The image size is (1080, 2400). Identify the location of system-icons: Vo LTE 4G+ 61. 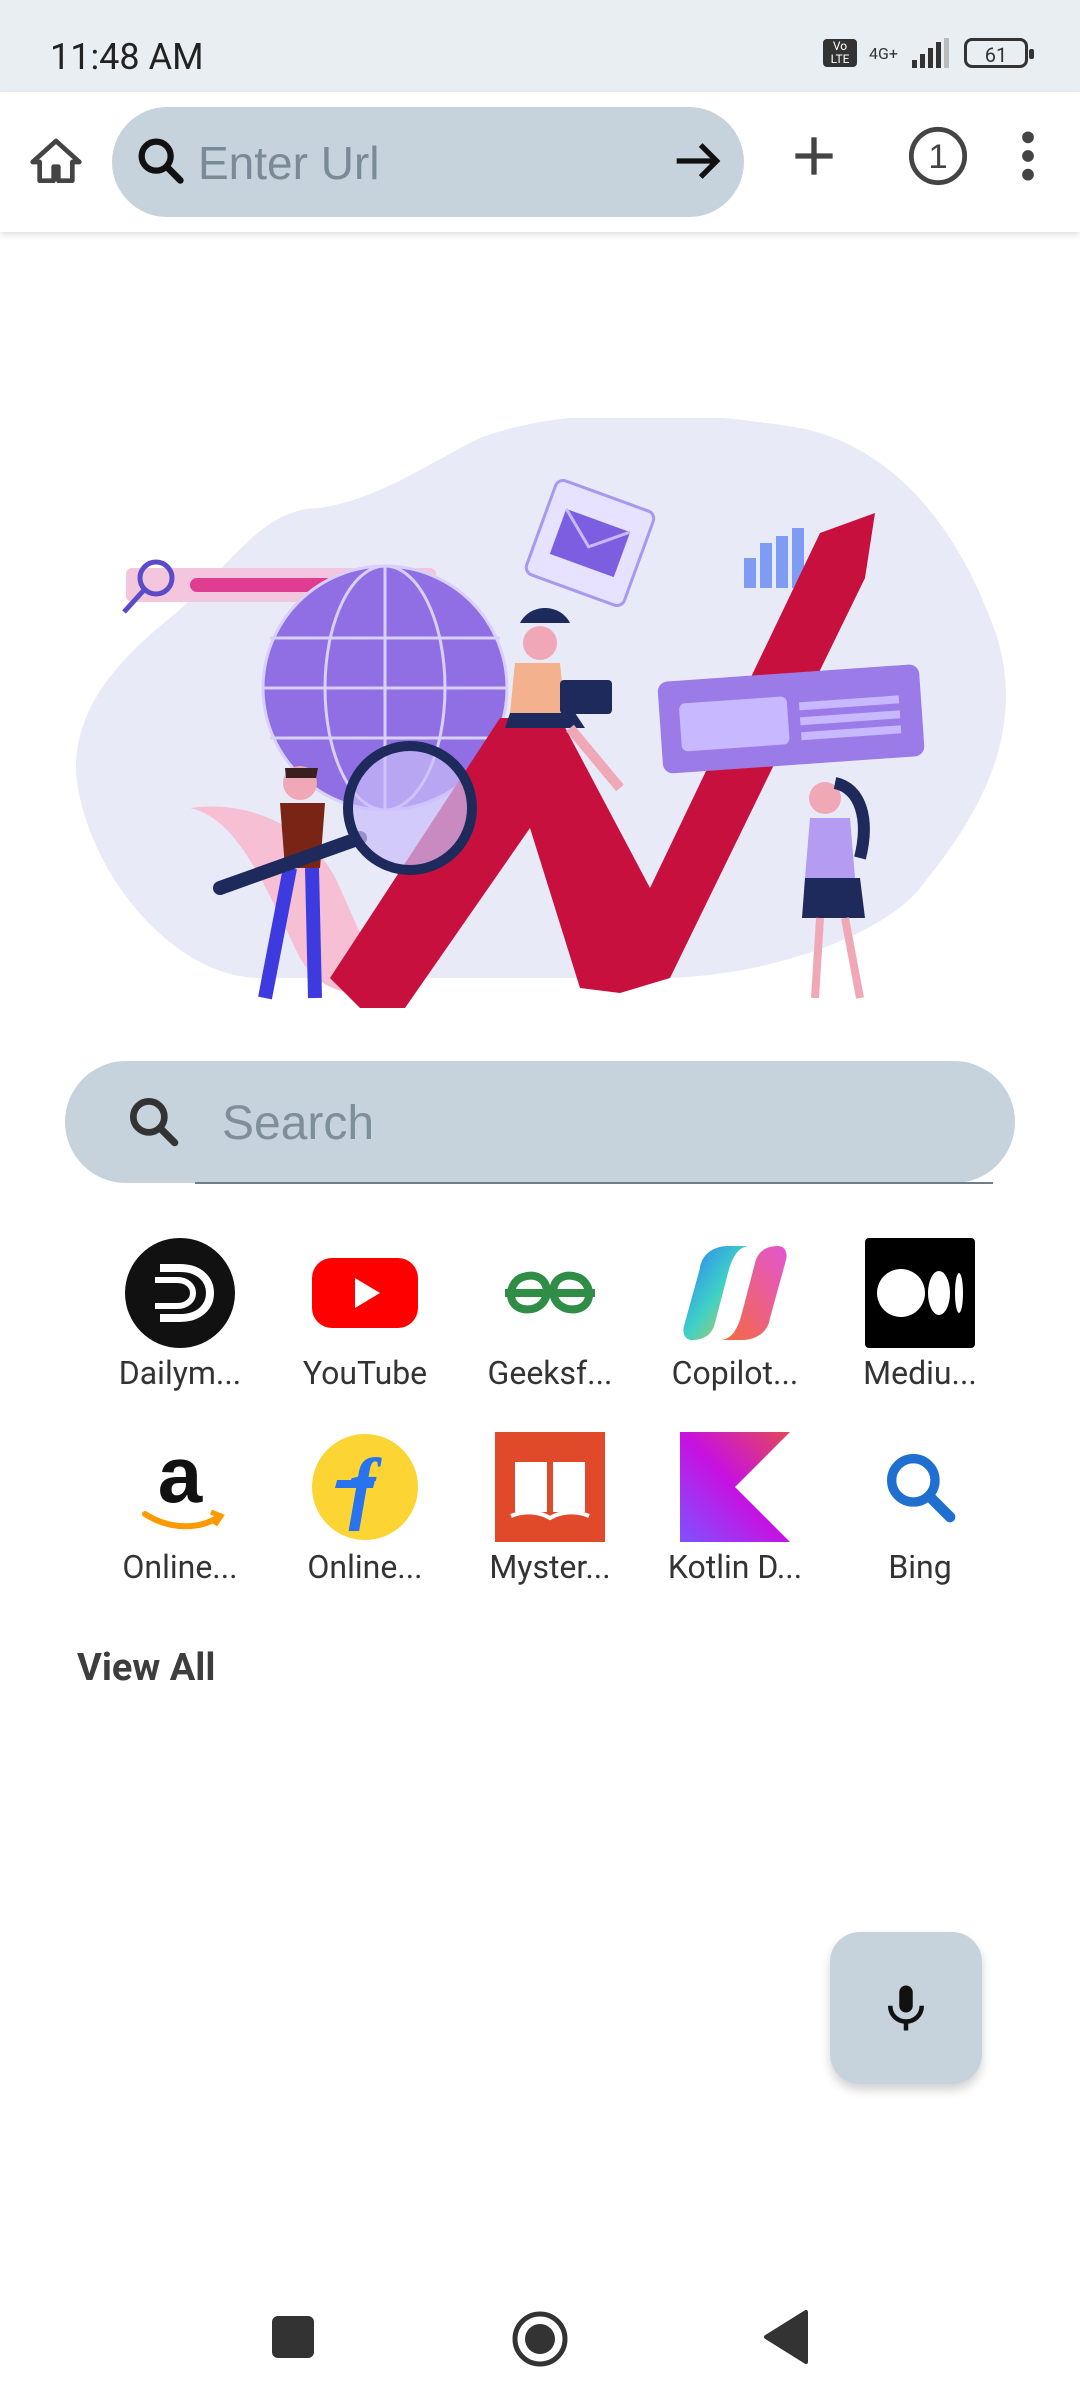
(928, 53).